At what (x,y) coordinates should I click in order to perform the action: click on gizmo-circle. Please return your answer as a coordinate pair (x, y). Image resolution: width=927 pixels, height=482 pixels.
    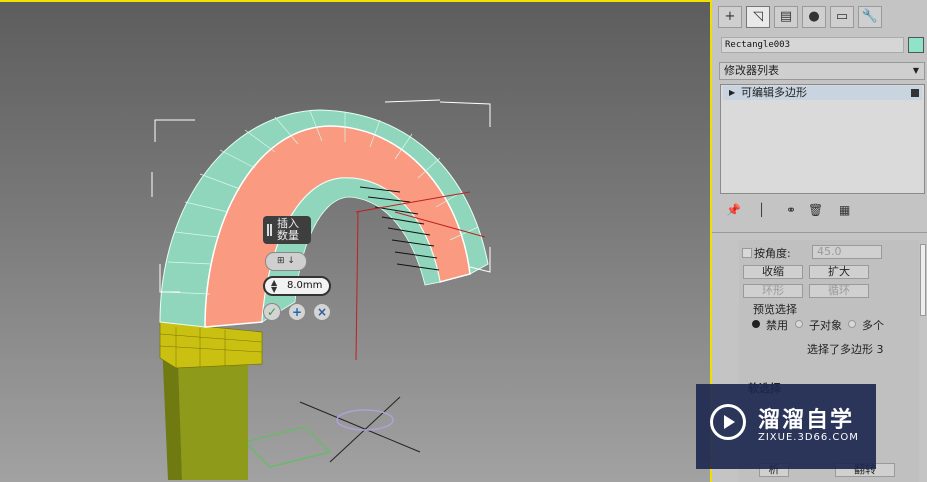
    Looking at the image, I should click on (365, 420).